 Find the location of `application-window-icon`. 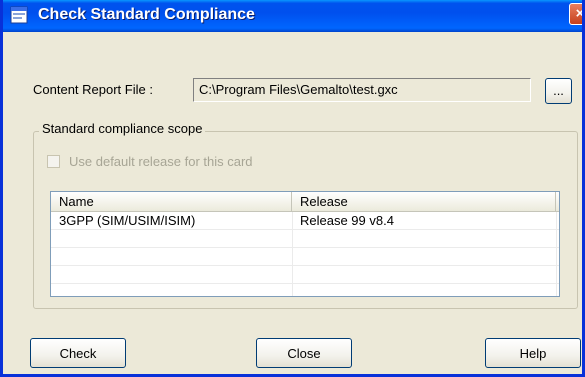

application-window-icon is located at coordinates (19, 15).